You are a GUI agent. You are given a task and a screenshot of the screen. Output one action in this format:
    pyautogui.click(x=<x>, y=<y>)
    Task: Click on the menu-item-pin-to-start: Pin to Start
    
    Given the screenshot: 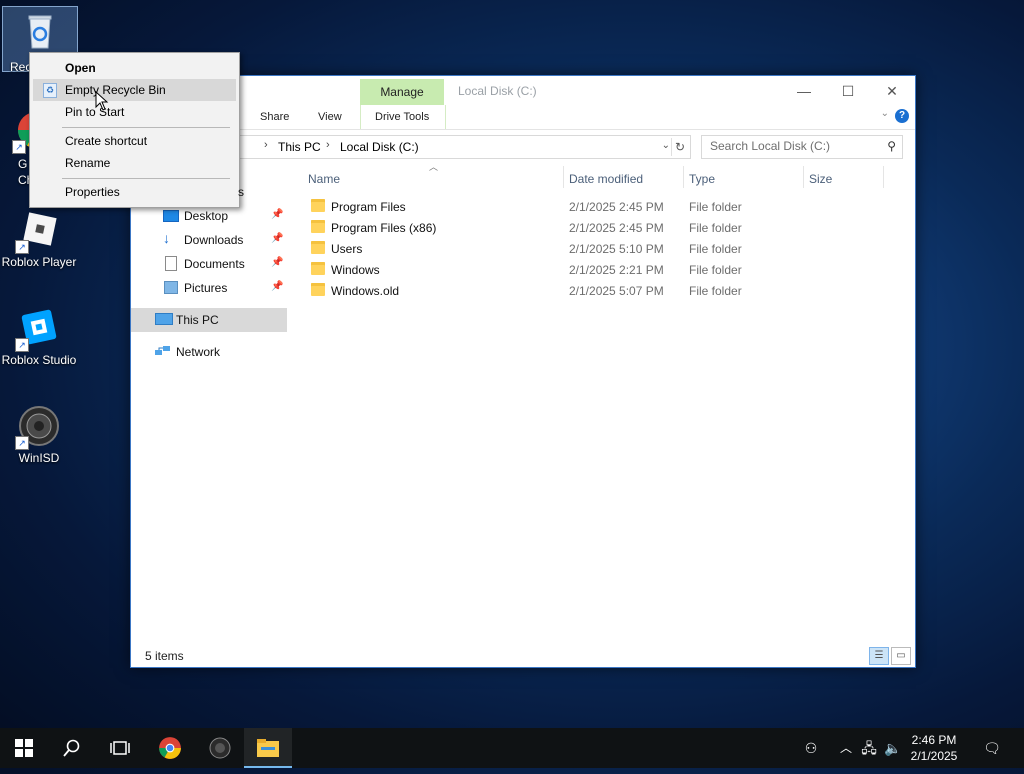 What is the action you would take?
    pyautogui.click(x=134, y=112)
    